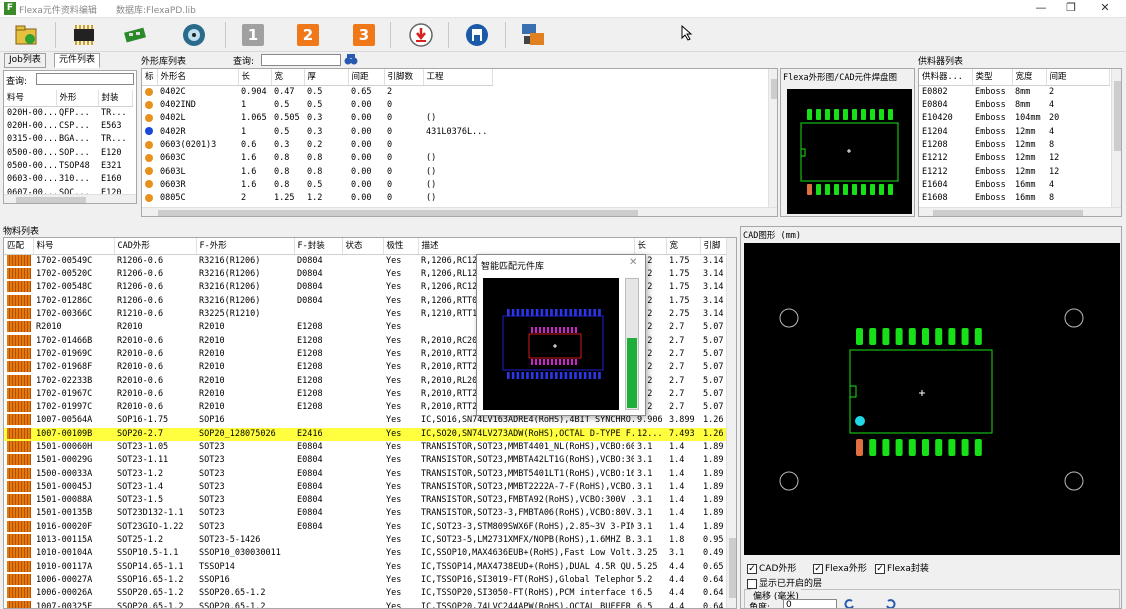 Image resolution: width=1126 pixels, height=609 pixels. Describe the element at coordinates (68, 179) in the screenshot. I see `component-row: 0603-00... 310... E160` at that location.